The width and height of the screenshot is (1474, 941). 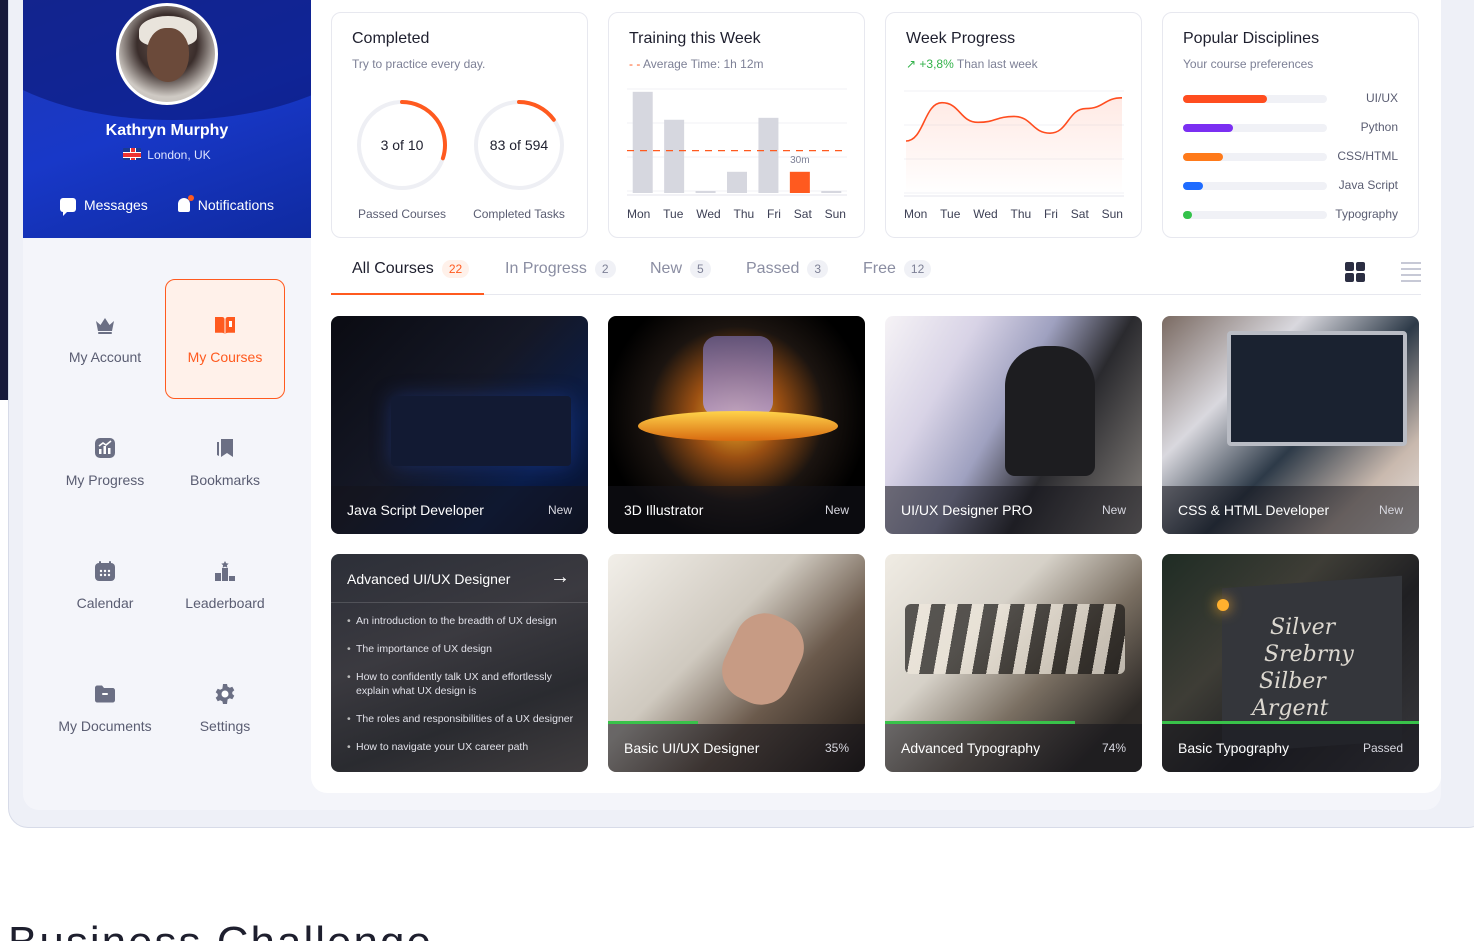 I want to click on course-title: CSS & HTML Developer, so click(x=1254, y=510).